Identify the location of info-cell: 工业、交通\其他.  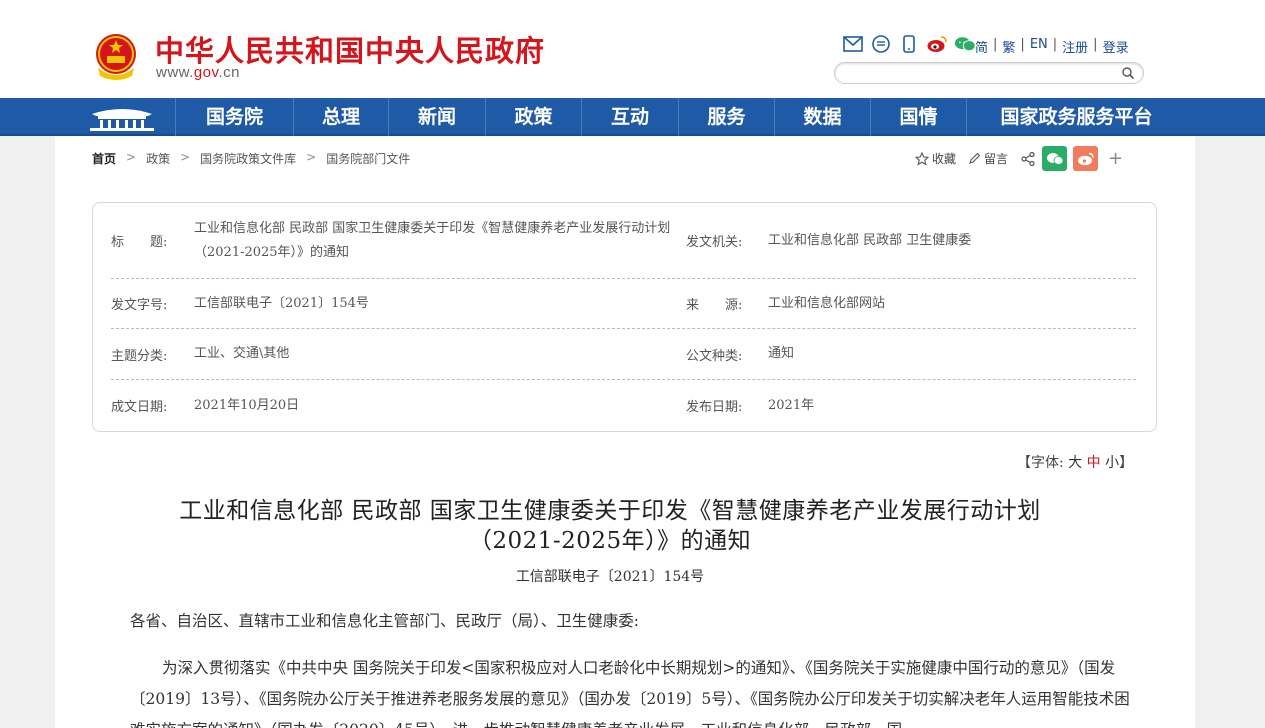
(241, 354).